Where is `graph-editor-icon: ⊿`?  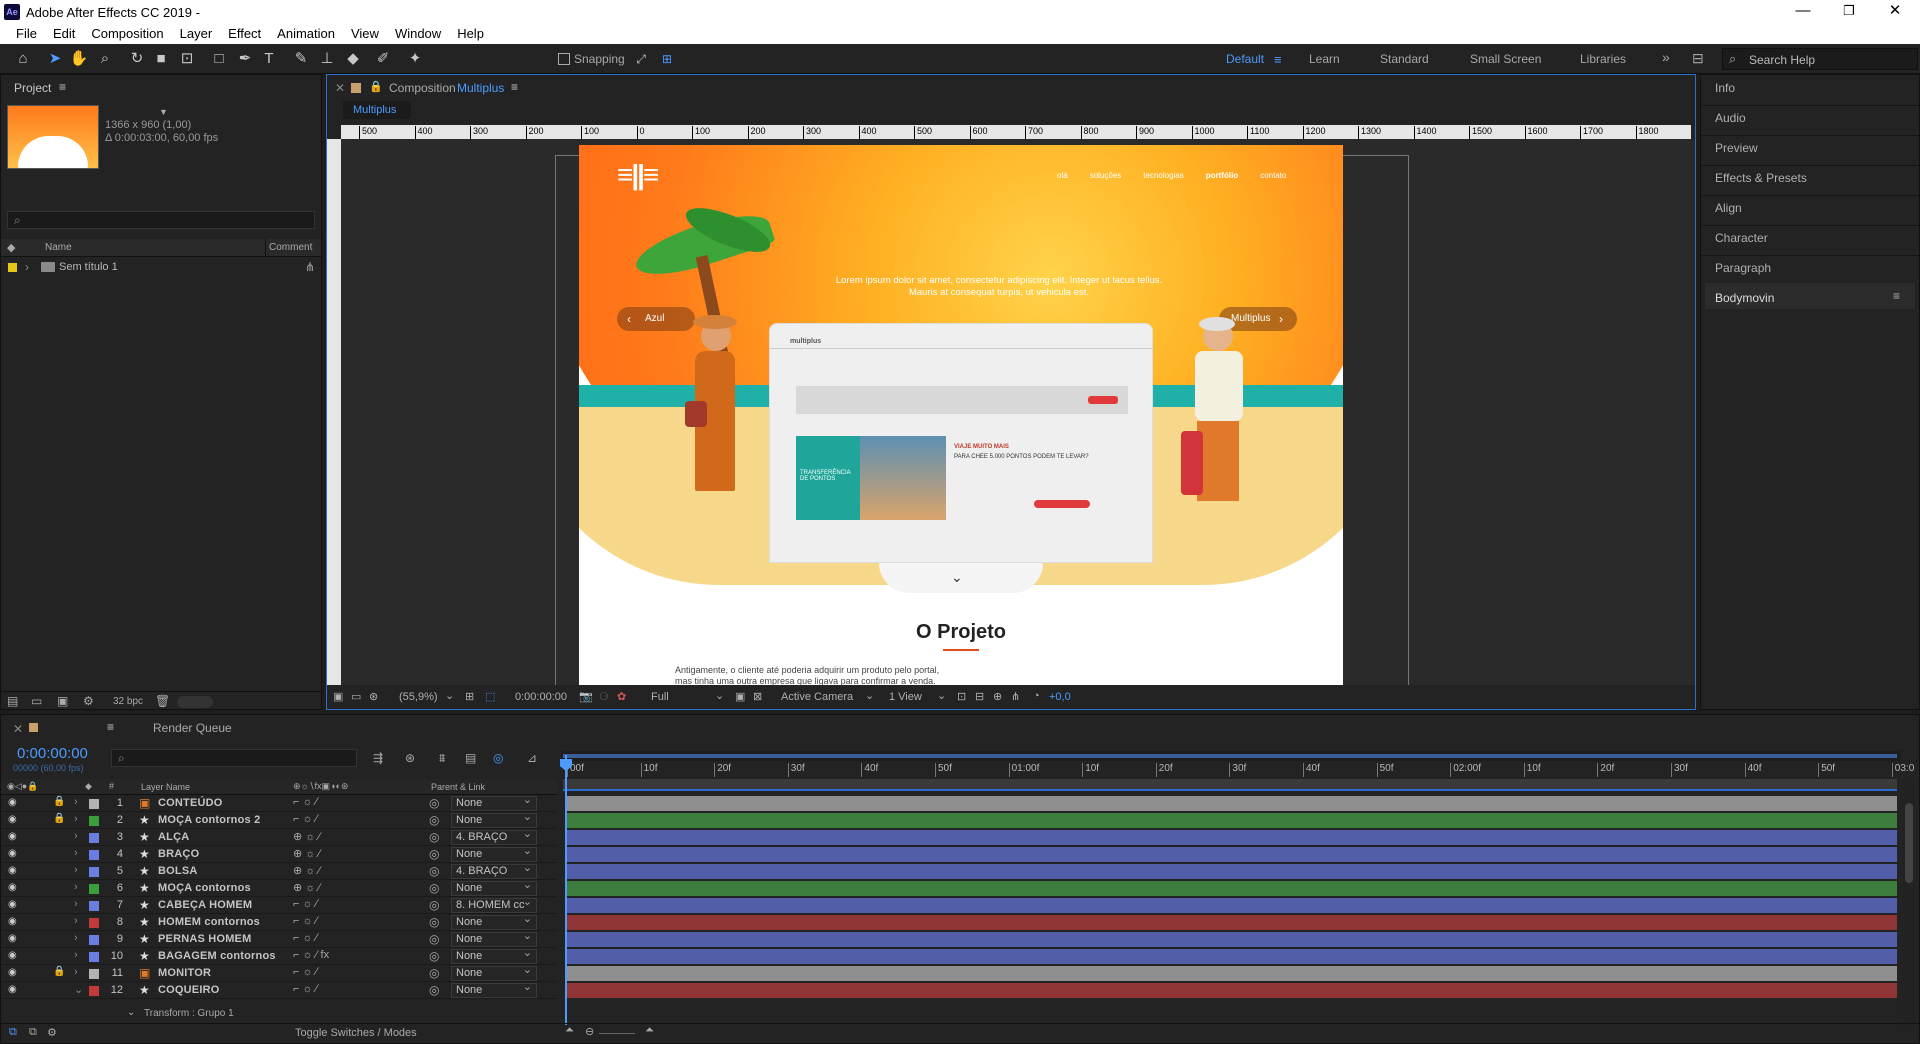
graph-editor-icon: ⊿ is located at coordinates (532, 758).